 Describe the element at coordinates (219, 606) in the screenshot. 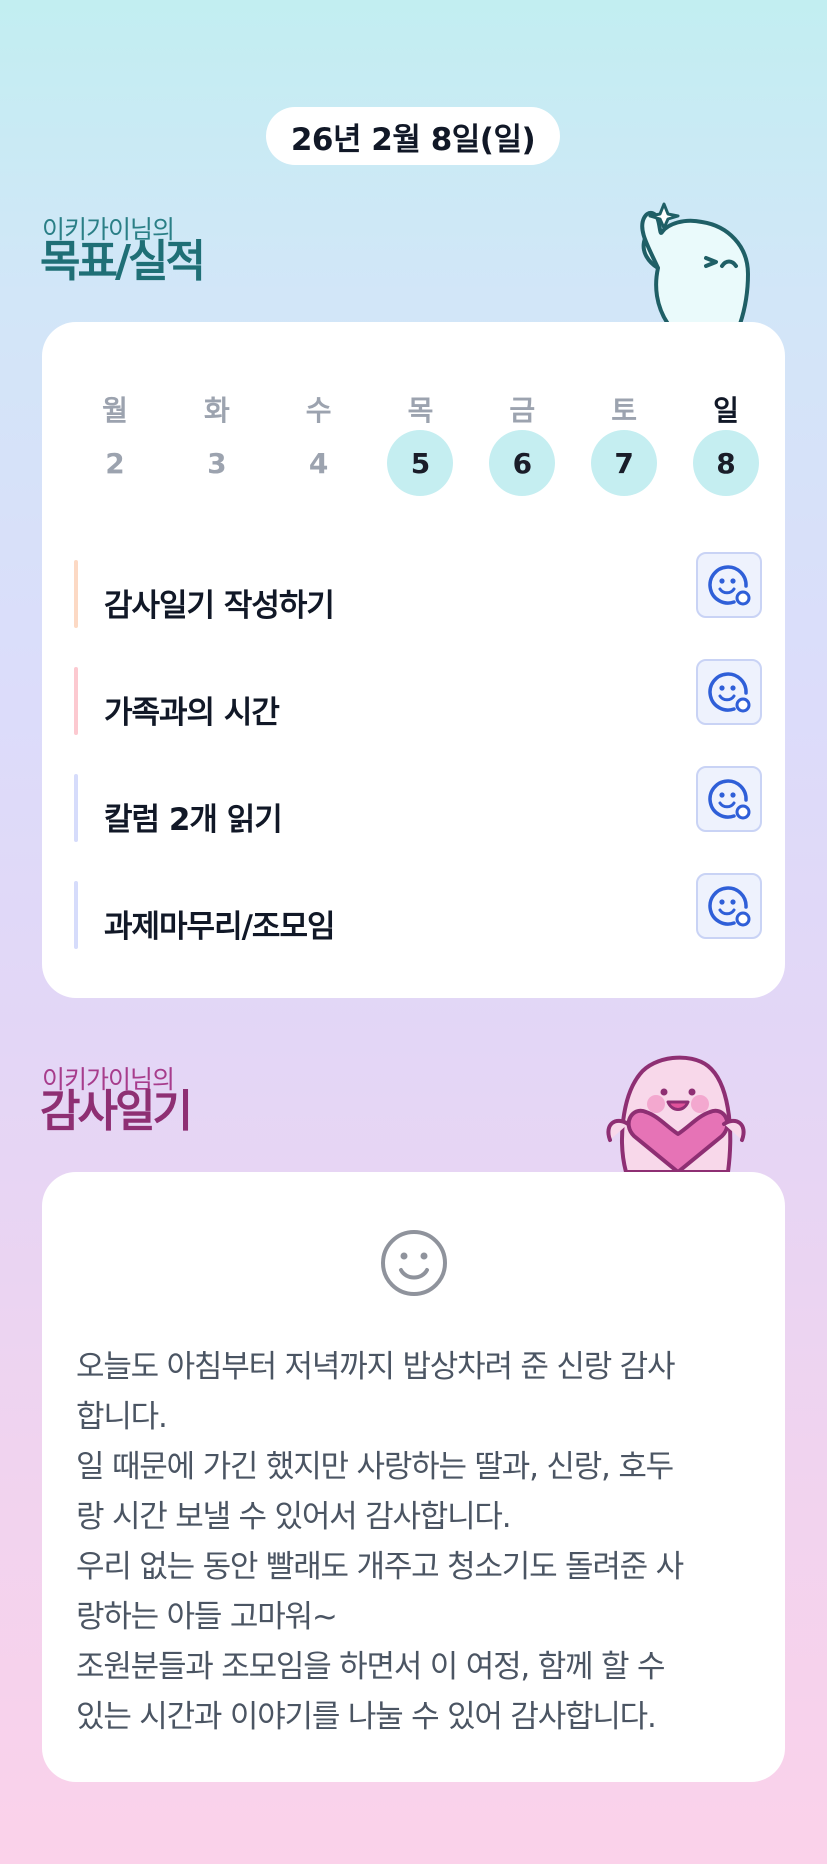

I see `goal-label: 감사일기 작성하기` at that location.